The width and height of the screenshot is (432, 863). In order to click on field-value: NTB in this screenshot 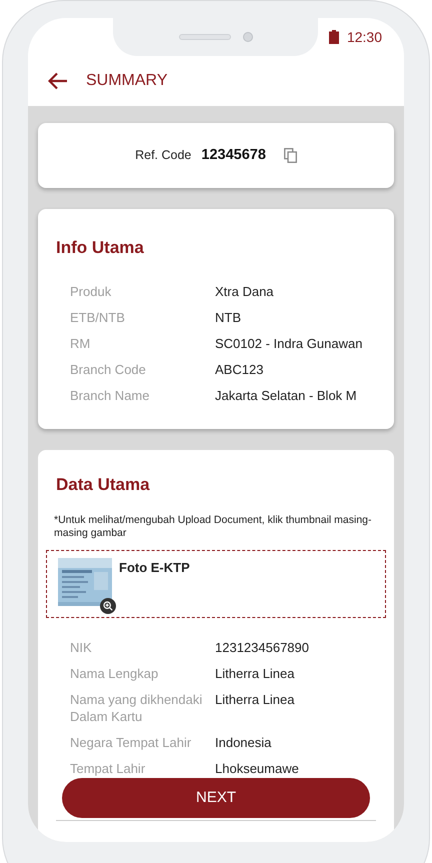, I will do `click(228, 317)`.